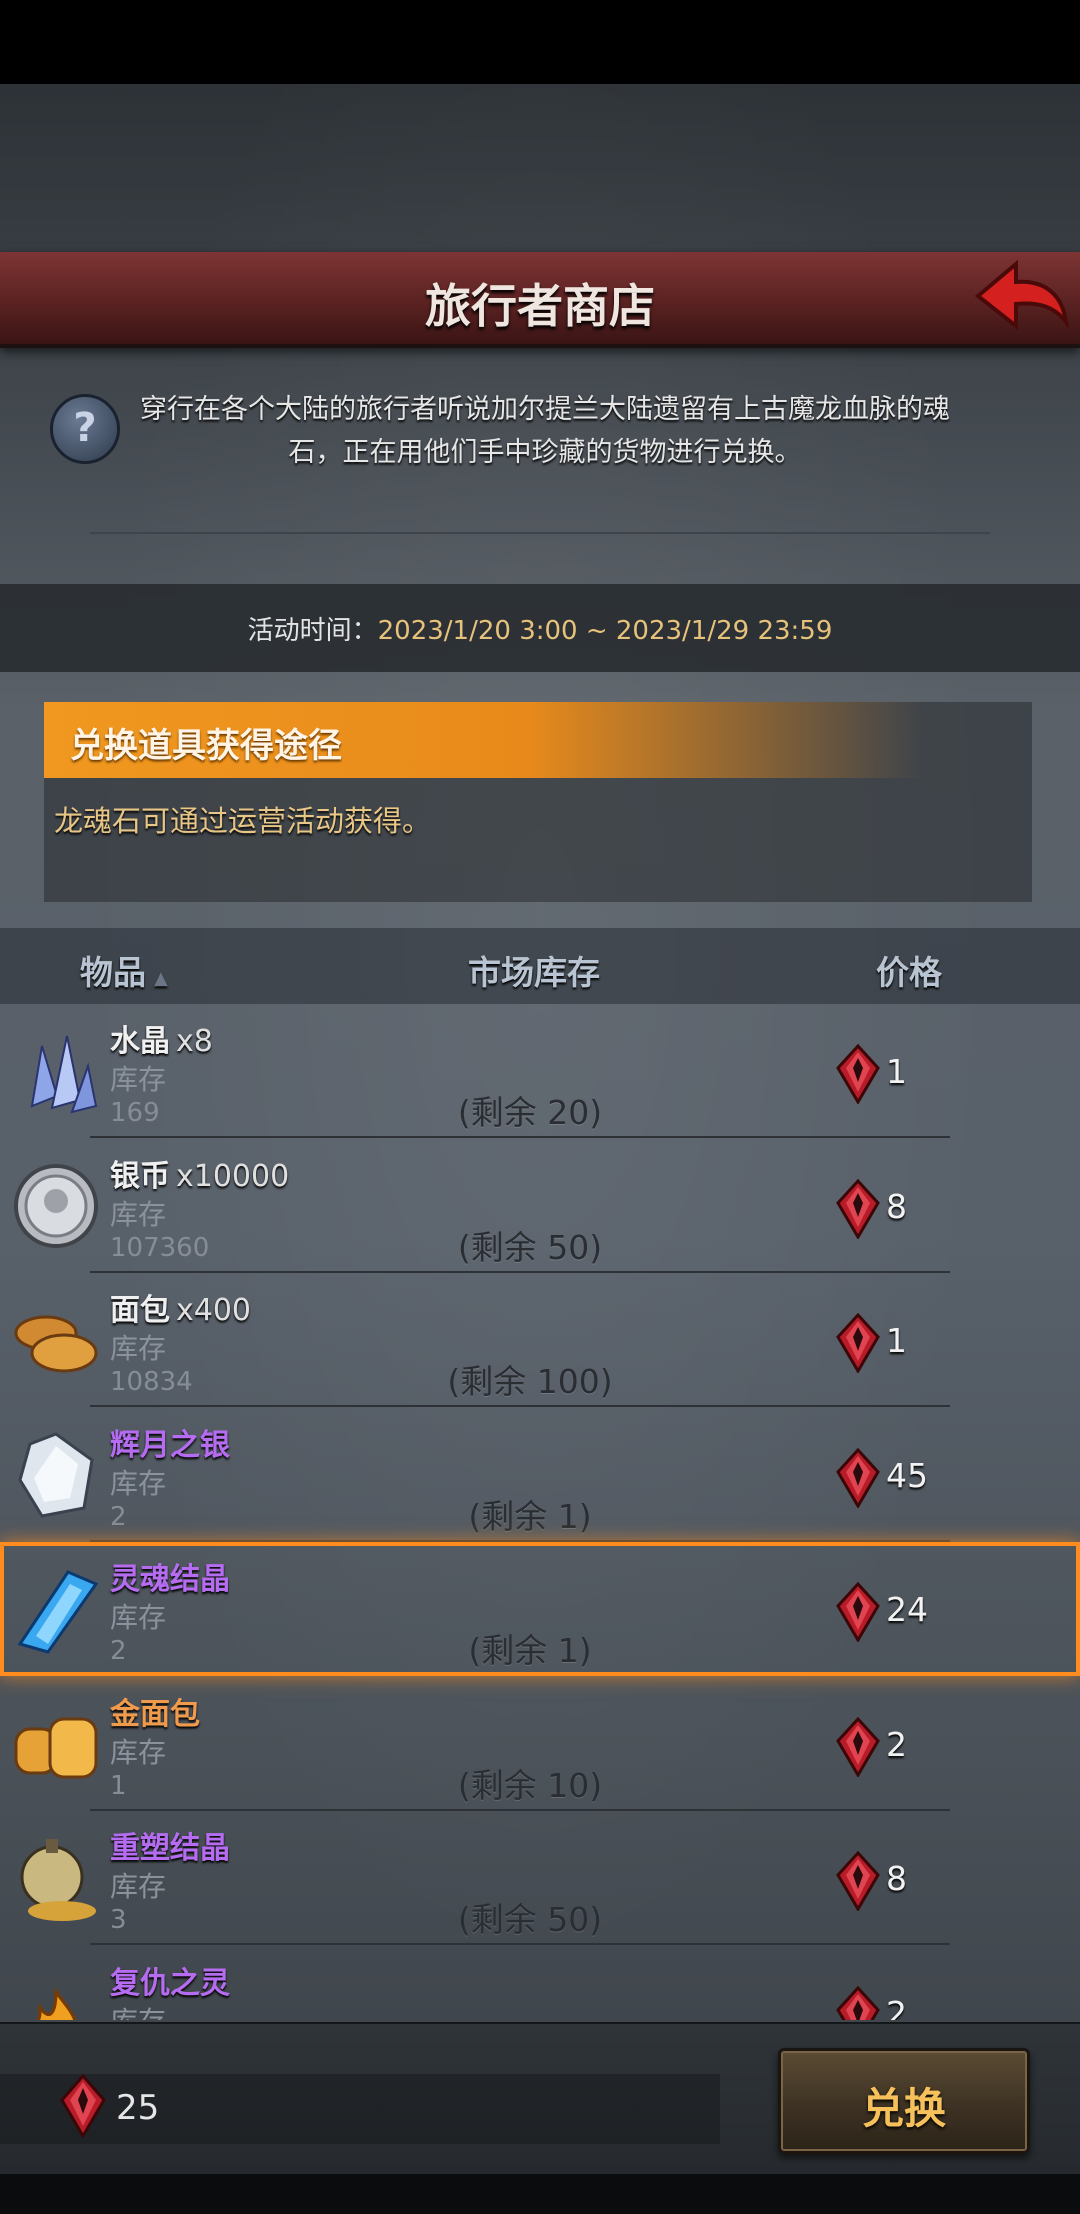 The width and height of the screenshot is (1080, 2214). I want to click on event-time-label: 活动时间：, so click(312, 631).